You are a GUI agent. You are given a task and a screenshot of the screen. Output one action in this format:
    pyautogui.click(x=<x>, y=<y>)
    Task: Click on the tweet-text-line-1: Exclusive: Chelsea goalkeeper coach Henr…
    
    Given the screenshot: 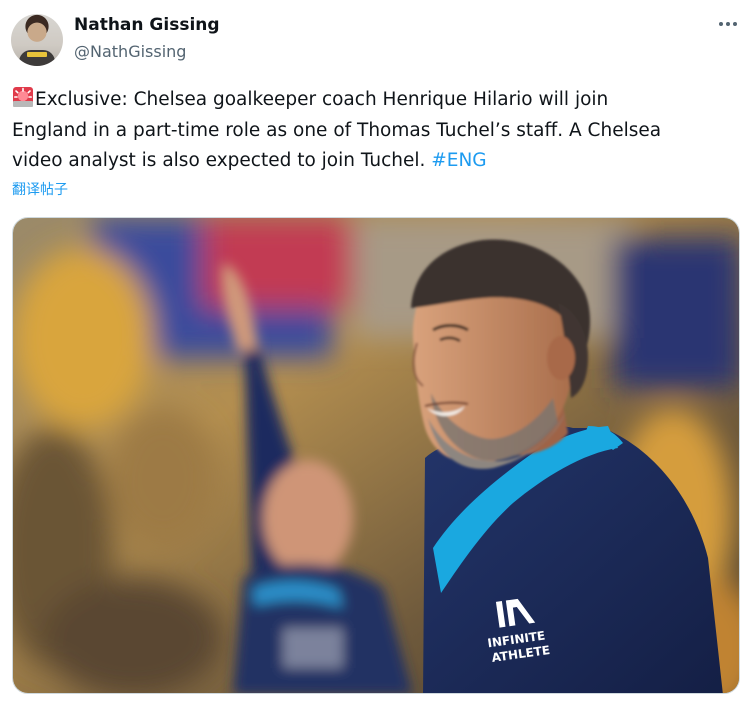 What is the action you would take?
    pyautogui.click(x=322, y=99)
    